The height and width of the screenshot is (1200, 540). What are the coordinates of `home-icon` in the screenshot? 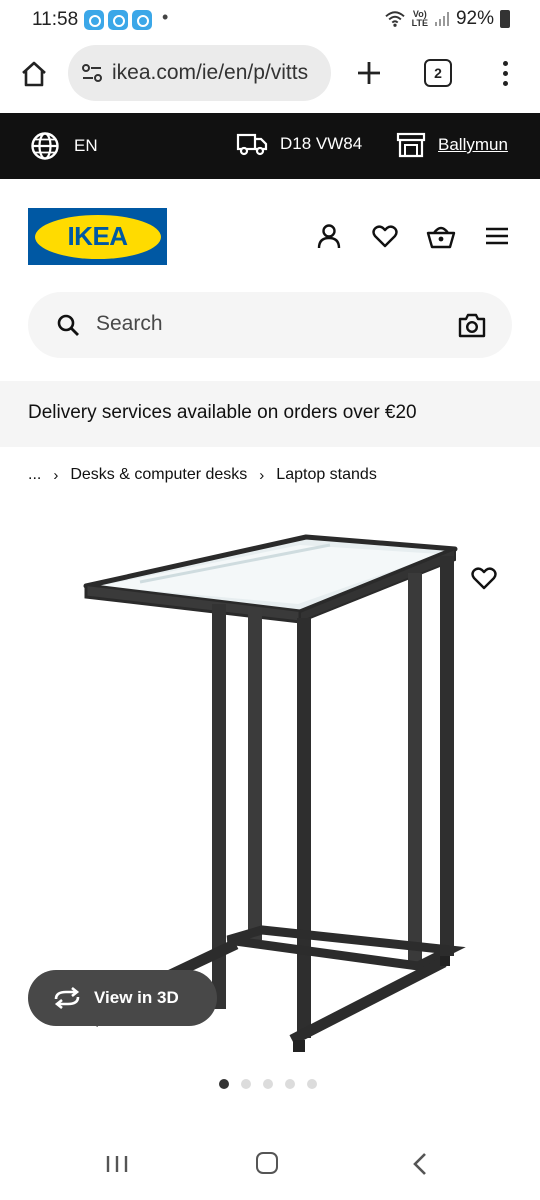 It's located at (34, 74).